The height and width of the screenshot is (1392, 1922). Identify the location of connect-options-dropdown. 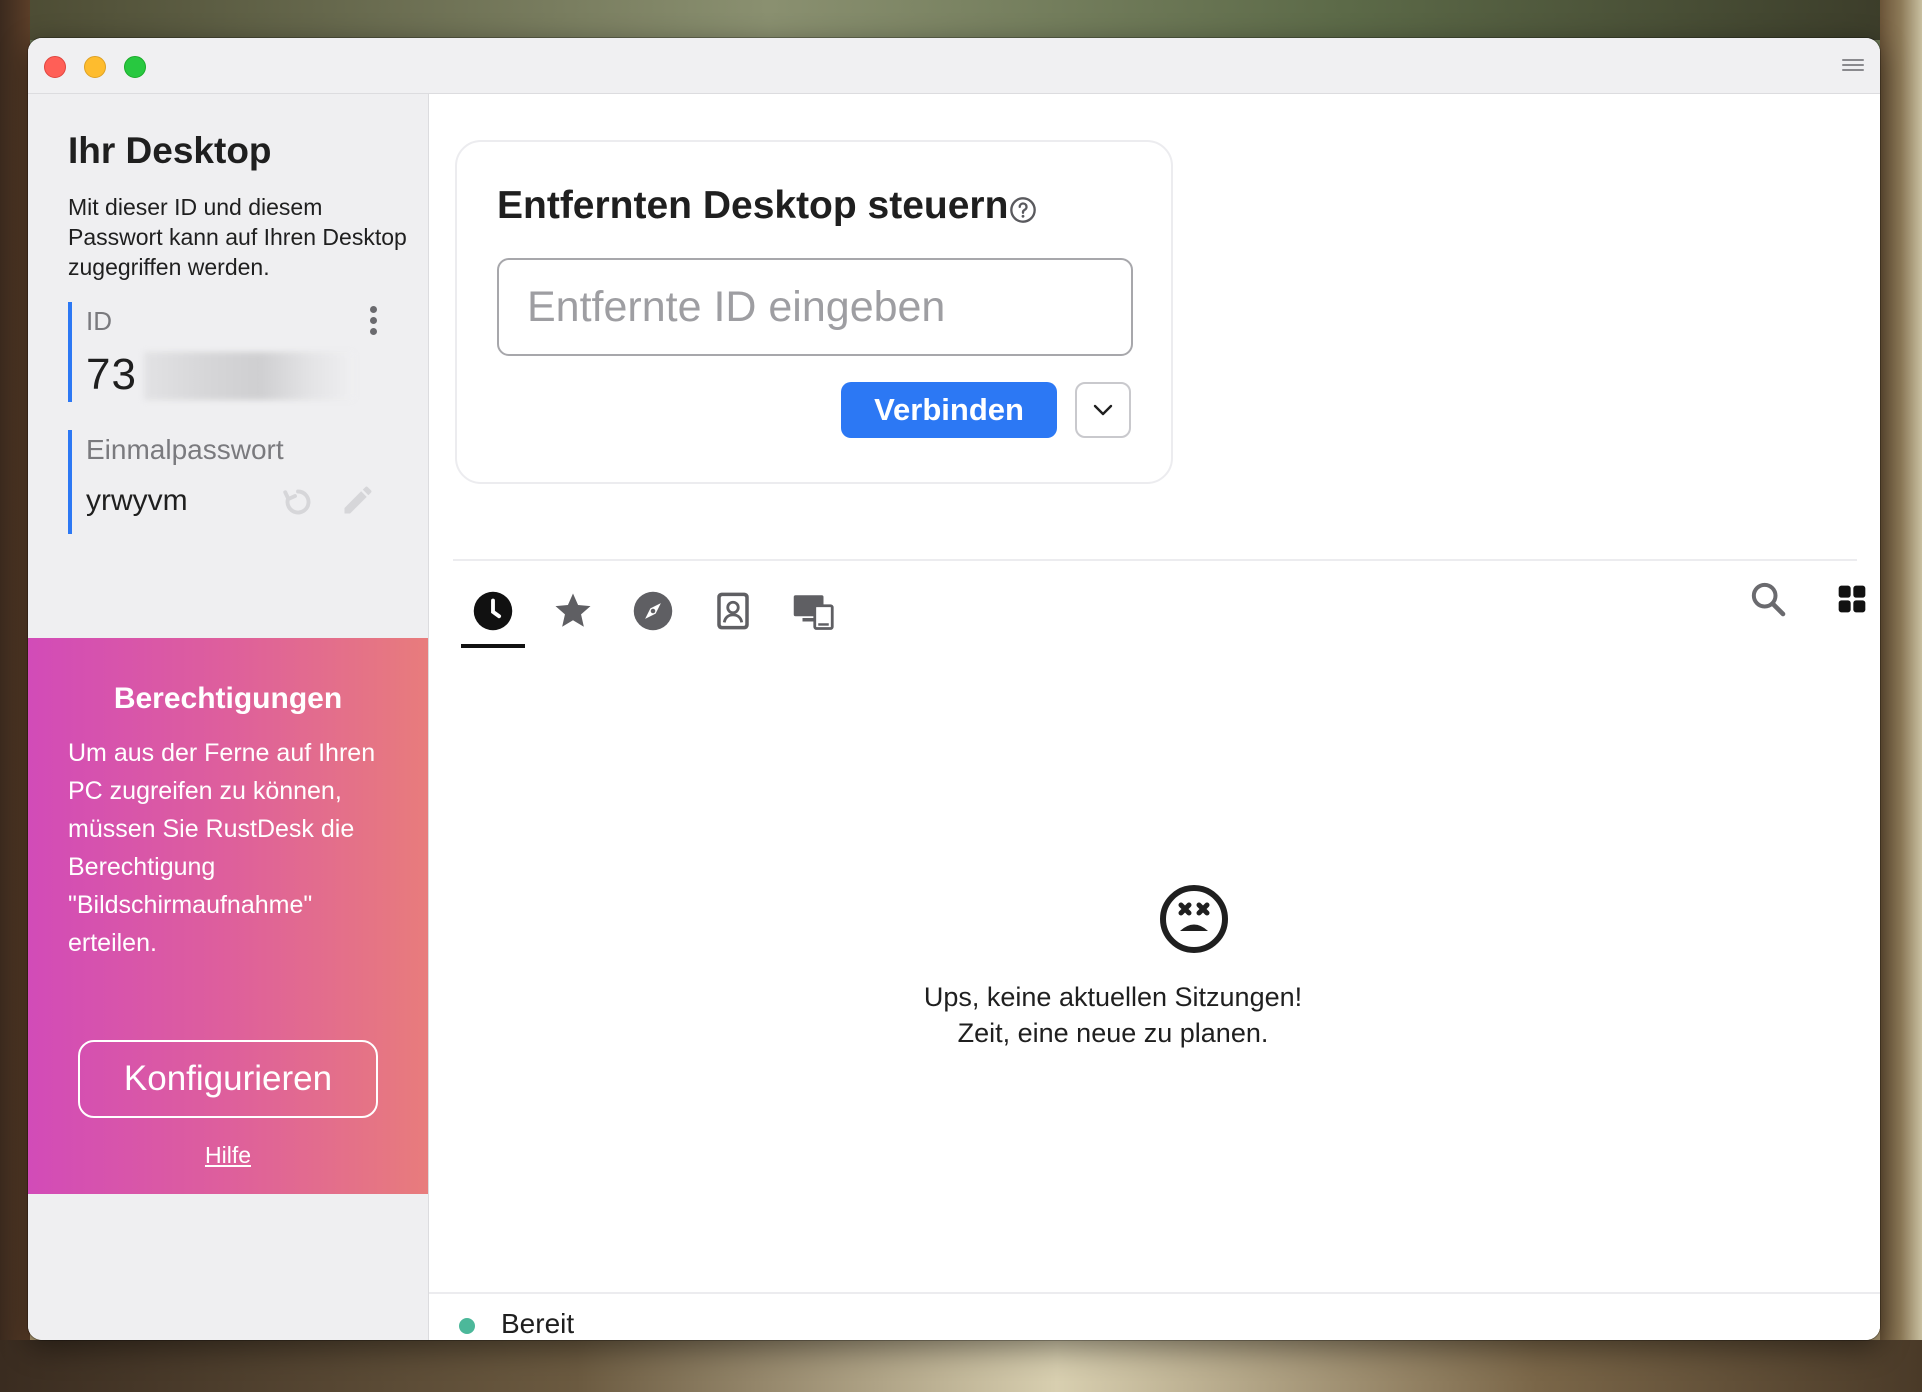
(1103, 410).